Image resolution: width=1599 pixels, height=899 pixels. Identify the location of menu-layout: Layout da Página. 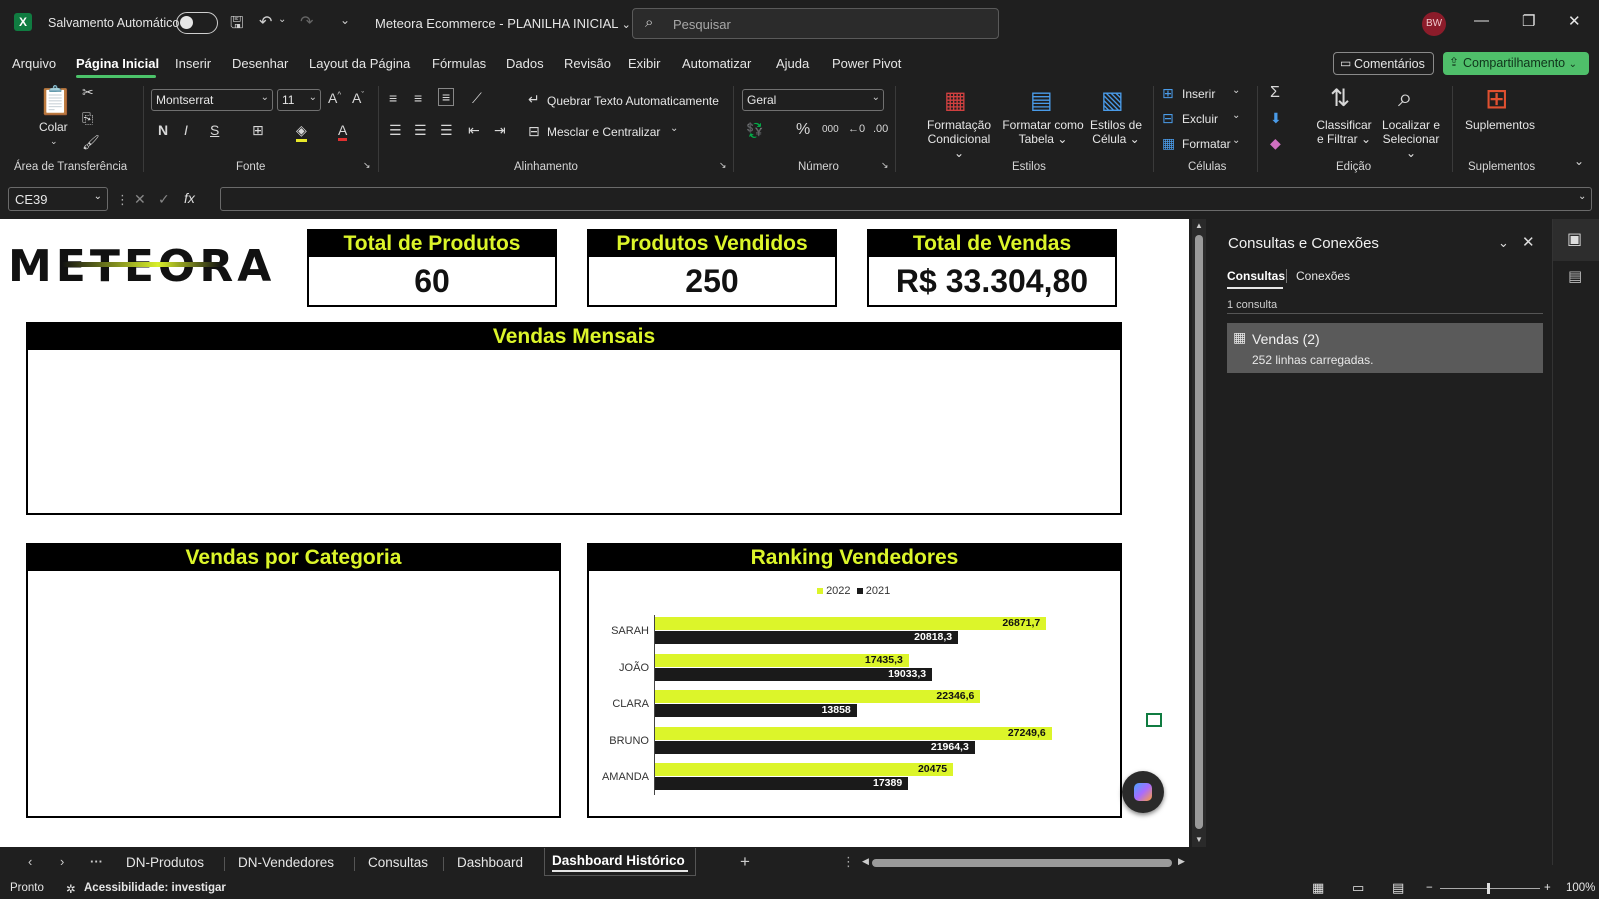
(359, 63).